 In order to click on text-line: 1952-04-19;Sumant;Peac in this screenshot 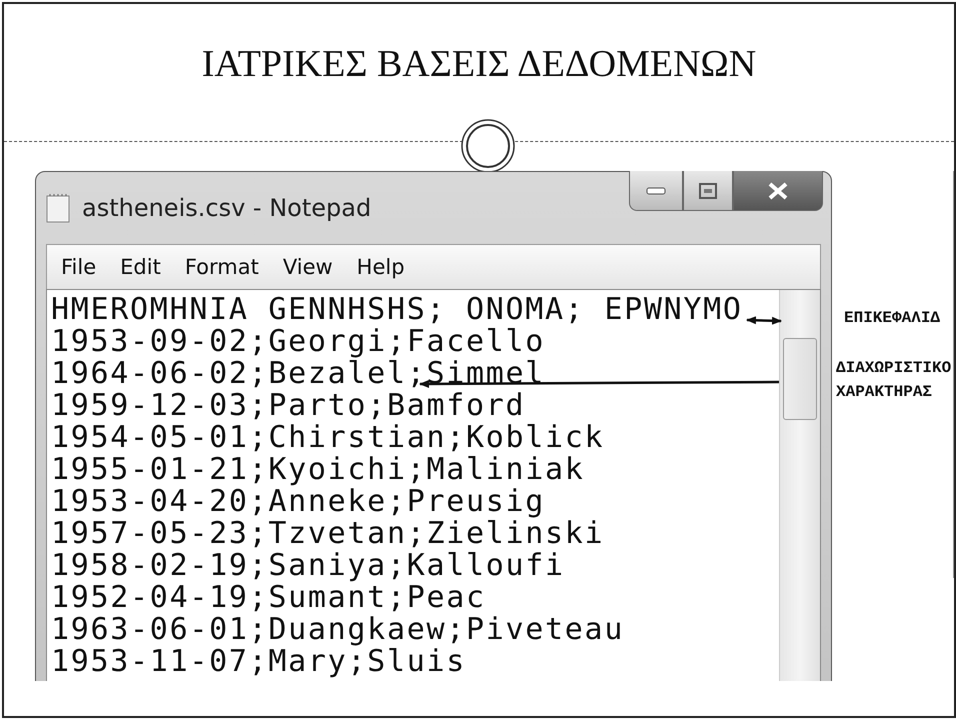, I will do `click(268, 598)`.